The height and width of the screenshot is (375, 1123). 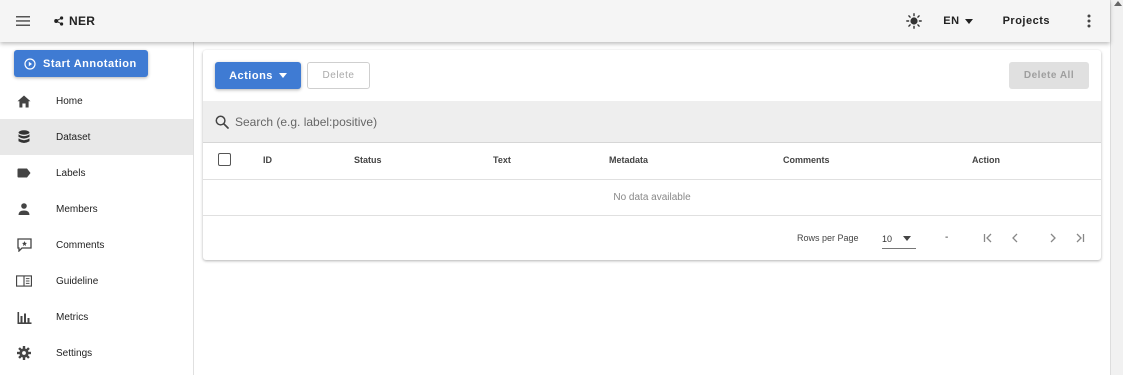 What do you see at coordinates (828, 238) in the screenshot?
I see `rows-per-page-label: Rows per Page` at bounding box center [828, 238].